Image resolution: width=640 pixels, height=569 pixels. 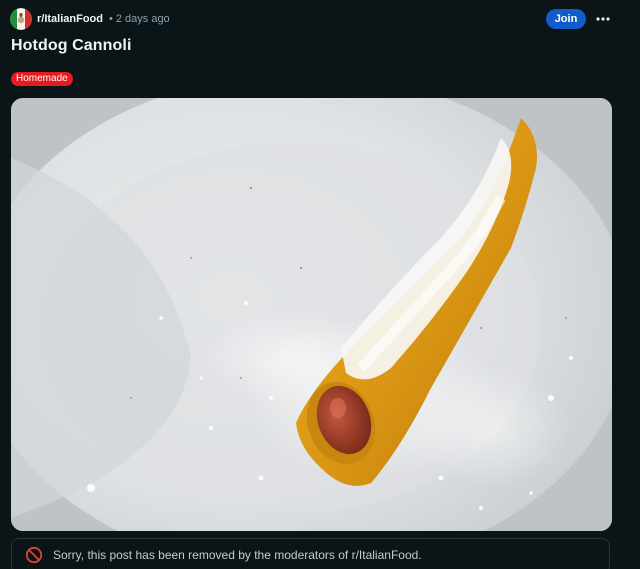 I want to click on more-options-button, so click(x=603, y=19).